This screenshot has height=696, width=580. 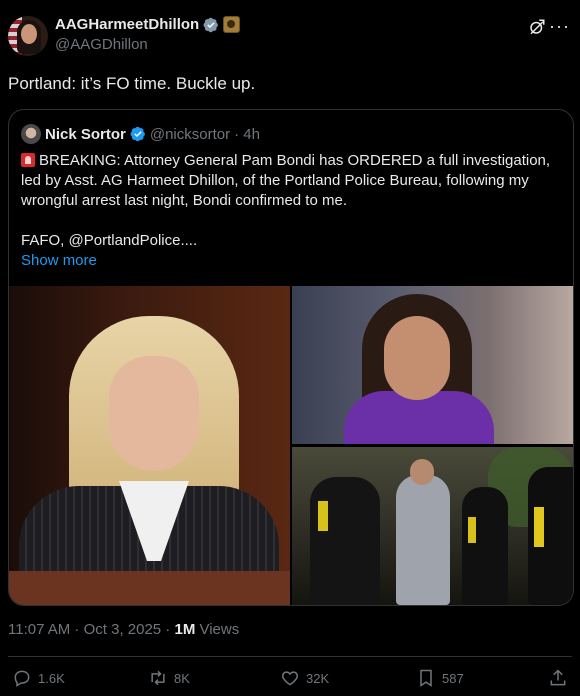 I want to click on tweet-meta: 11:07 AM · Oct 3, 2025 · 1M Views, so click(x=123, y=629).